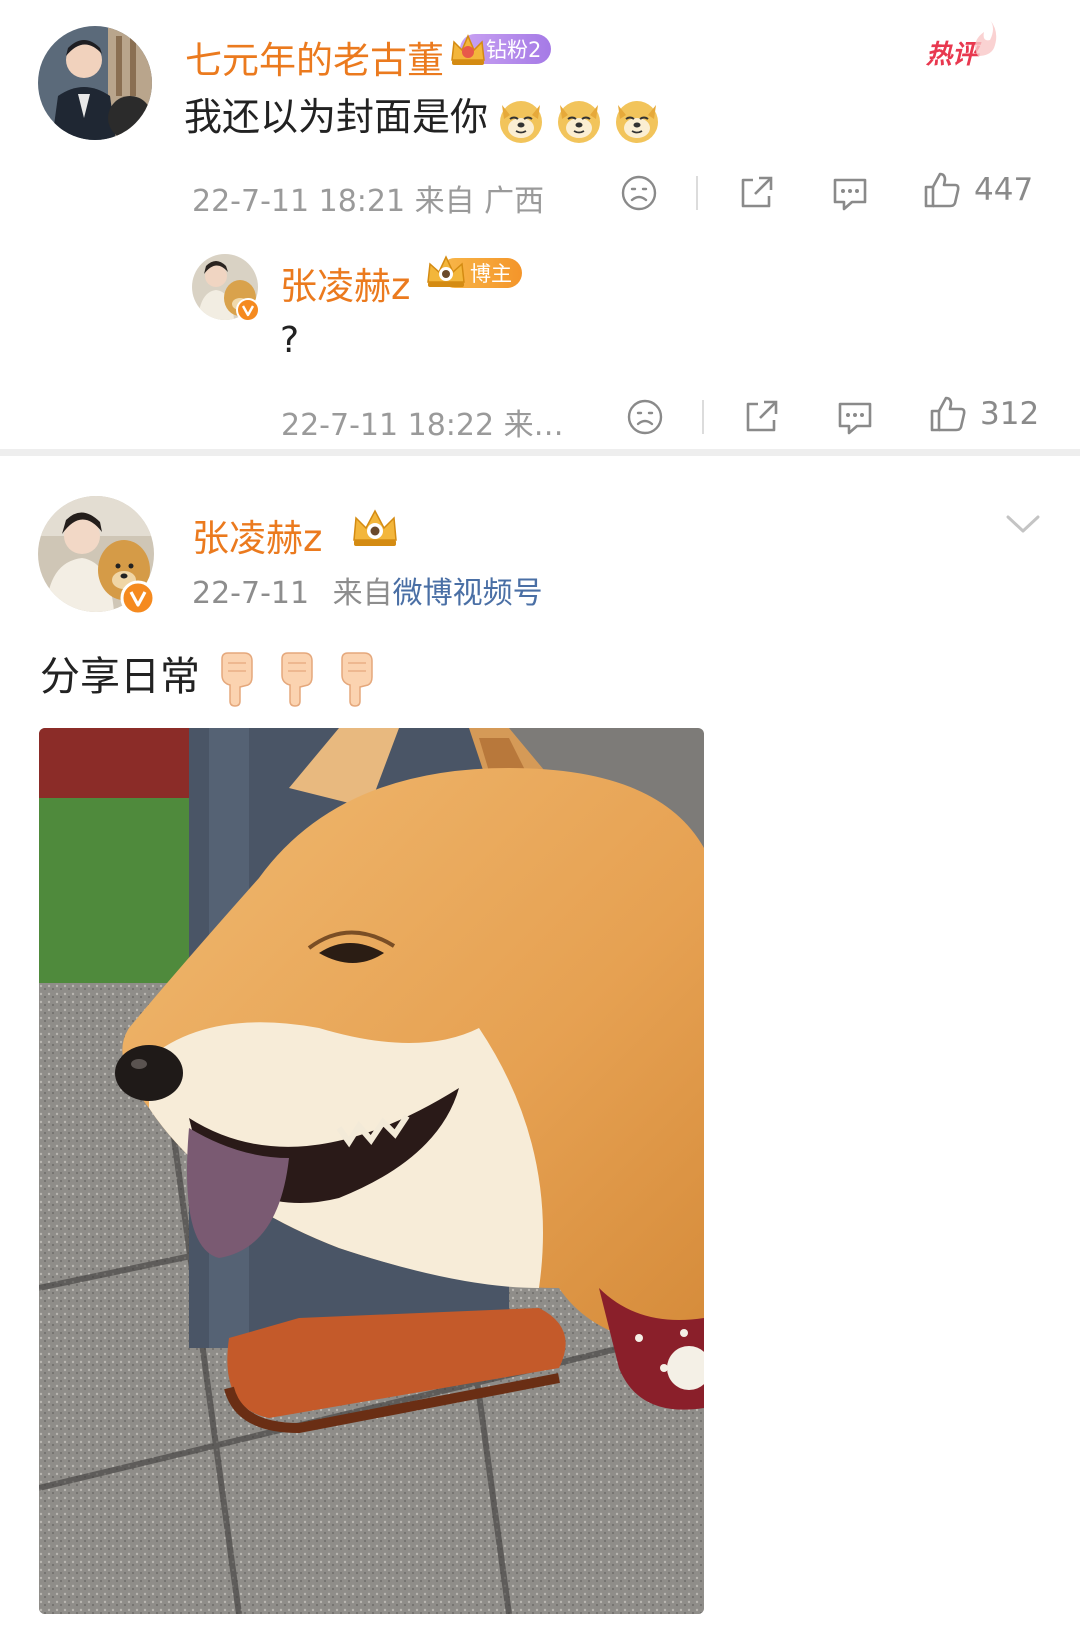 This screenshot has width=1080, height=1644. Describe the element at coordinates (120, 677) in the screenshot. I see `post-text-content: 分享日常` at that location.